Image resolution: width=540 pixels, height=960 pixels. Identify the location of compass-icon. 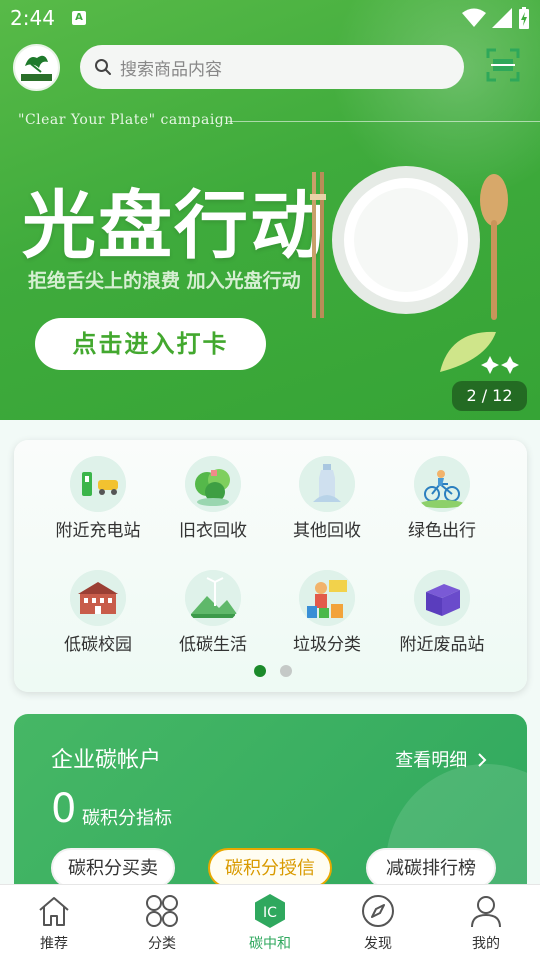
(378, 911).